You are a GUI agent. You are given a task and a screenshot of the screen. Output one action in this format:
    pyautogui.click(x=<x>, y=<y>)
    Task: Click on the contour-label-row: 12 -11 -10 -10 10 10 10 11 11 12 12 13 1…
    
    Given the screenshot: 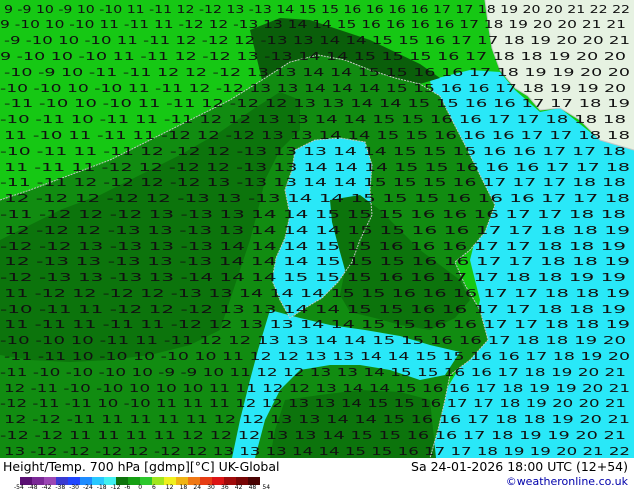 What is the action you would take?
    pyautogui.click(x=317, y=388)
    